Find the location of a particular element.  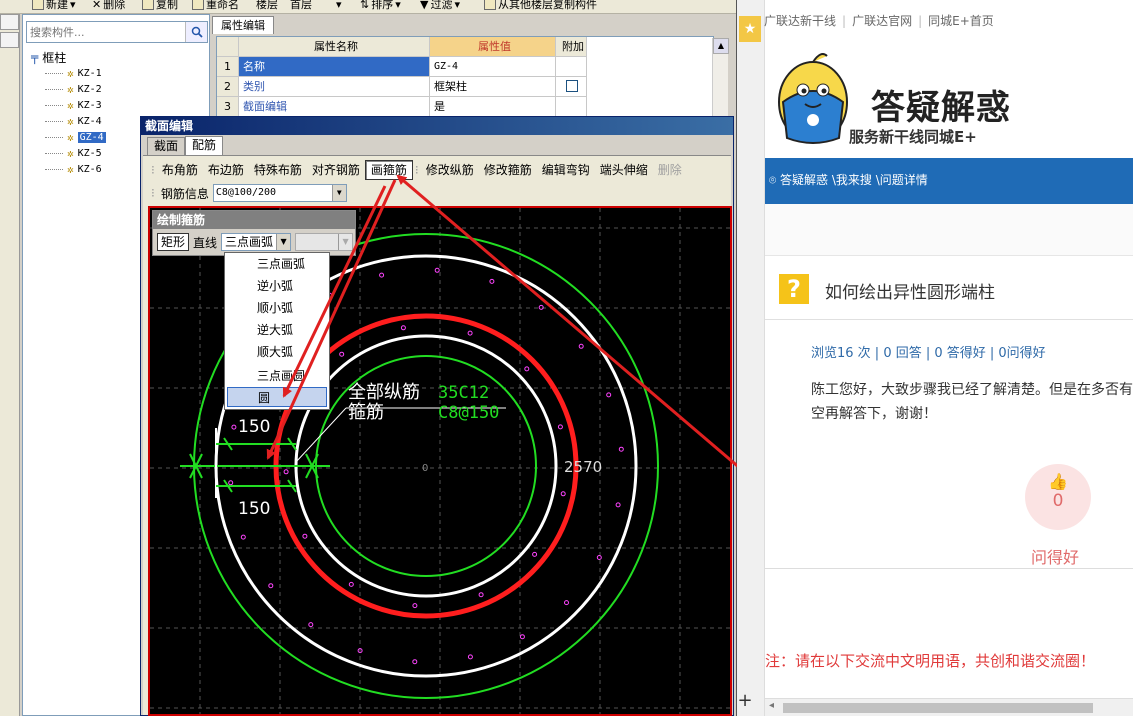

arc-mode-select: 三点画弧 ▼ is located at coordinates (256, 242).